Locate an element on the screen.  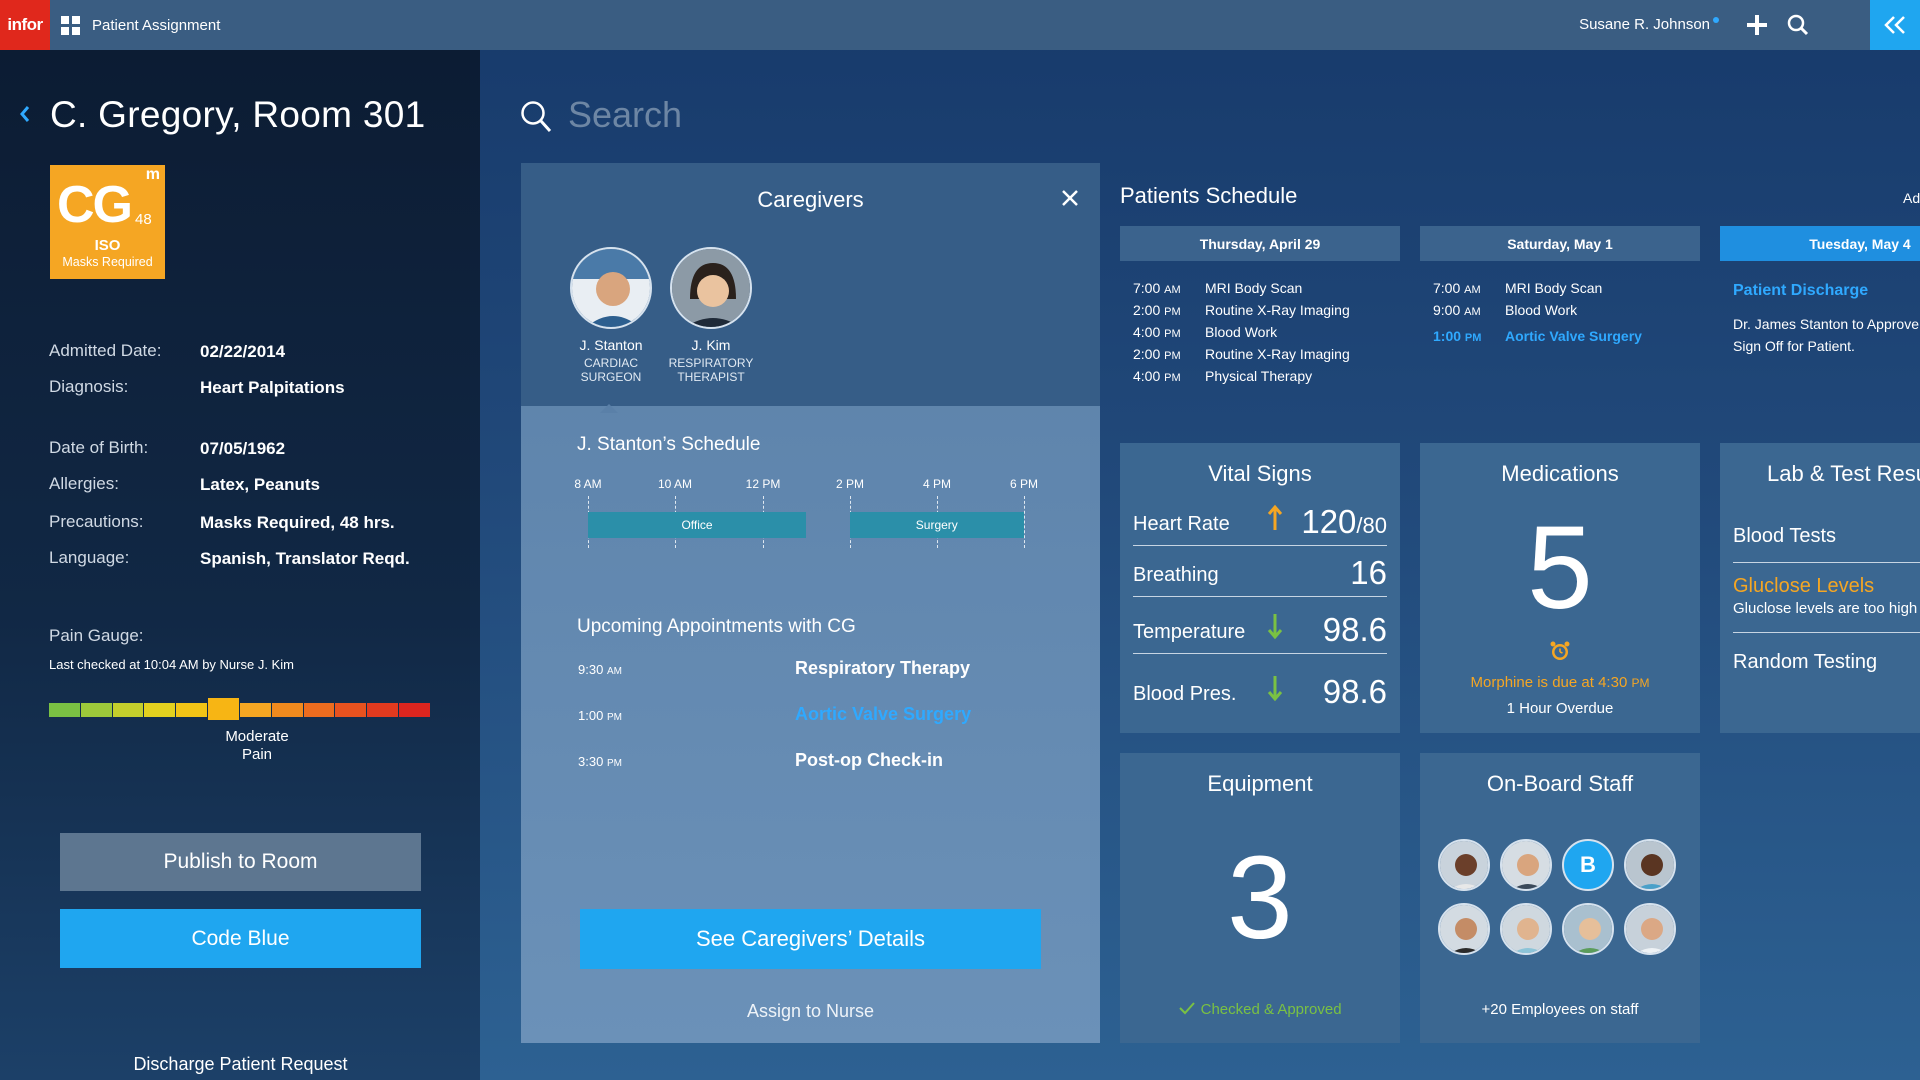
caregiver-name: J. Kim is located at coordinates (711, 345).